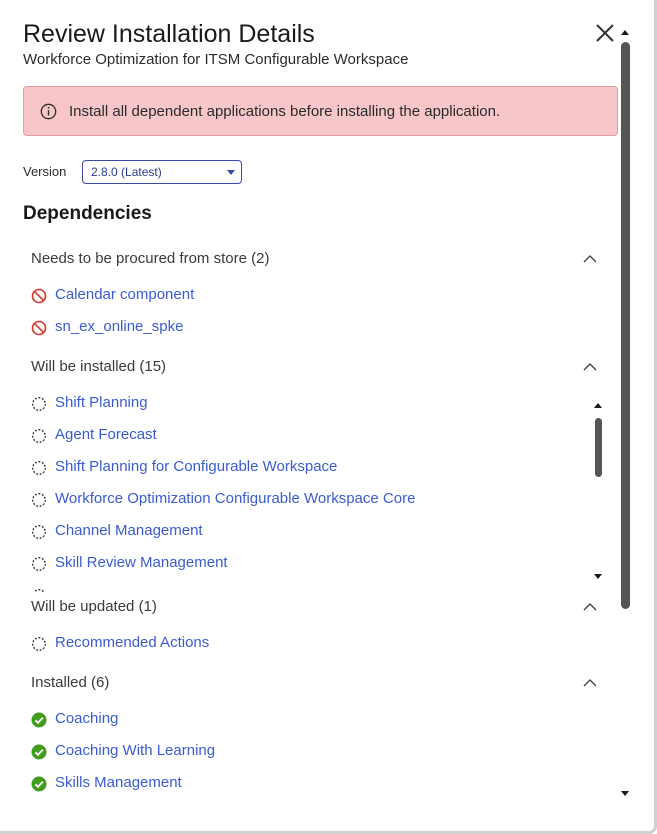  What do you see at coordinates (598, 576) in the screenshot?
I see `inner-scroll-down-arrow` at bounding box center [598, 576].